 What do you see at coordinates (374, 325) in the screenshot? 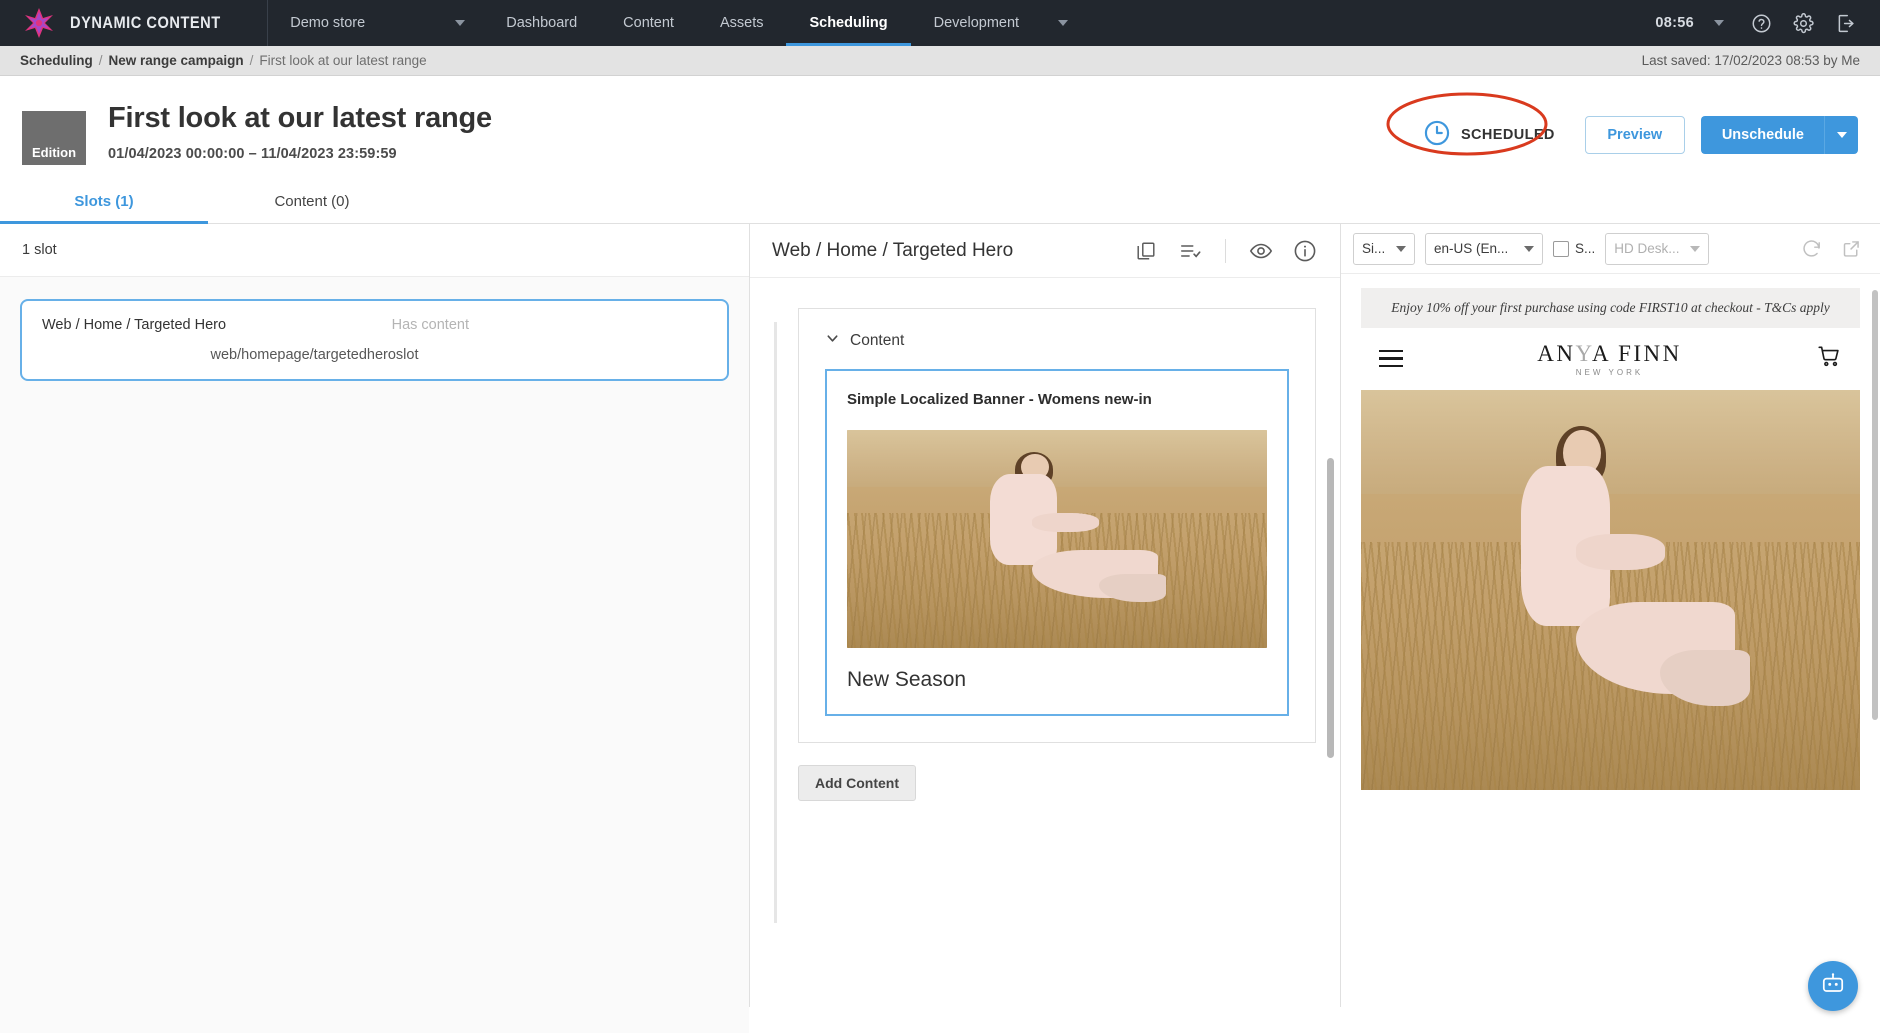
I see `slot-card-header: Web / Home / Targeted Hero Has content` at bounding box center [374, 325].